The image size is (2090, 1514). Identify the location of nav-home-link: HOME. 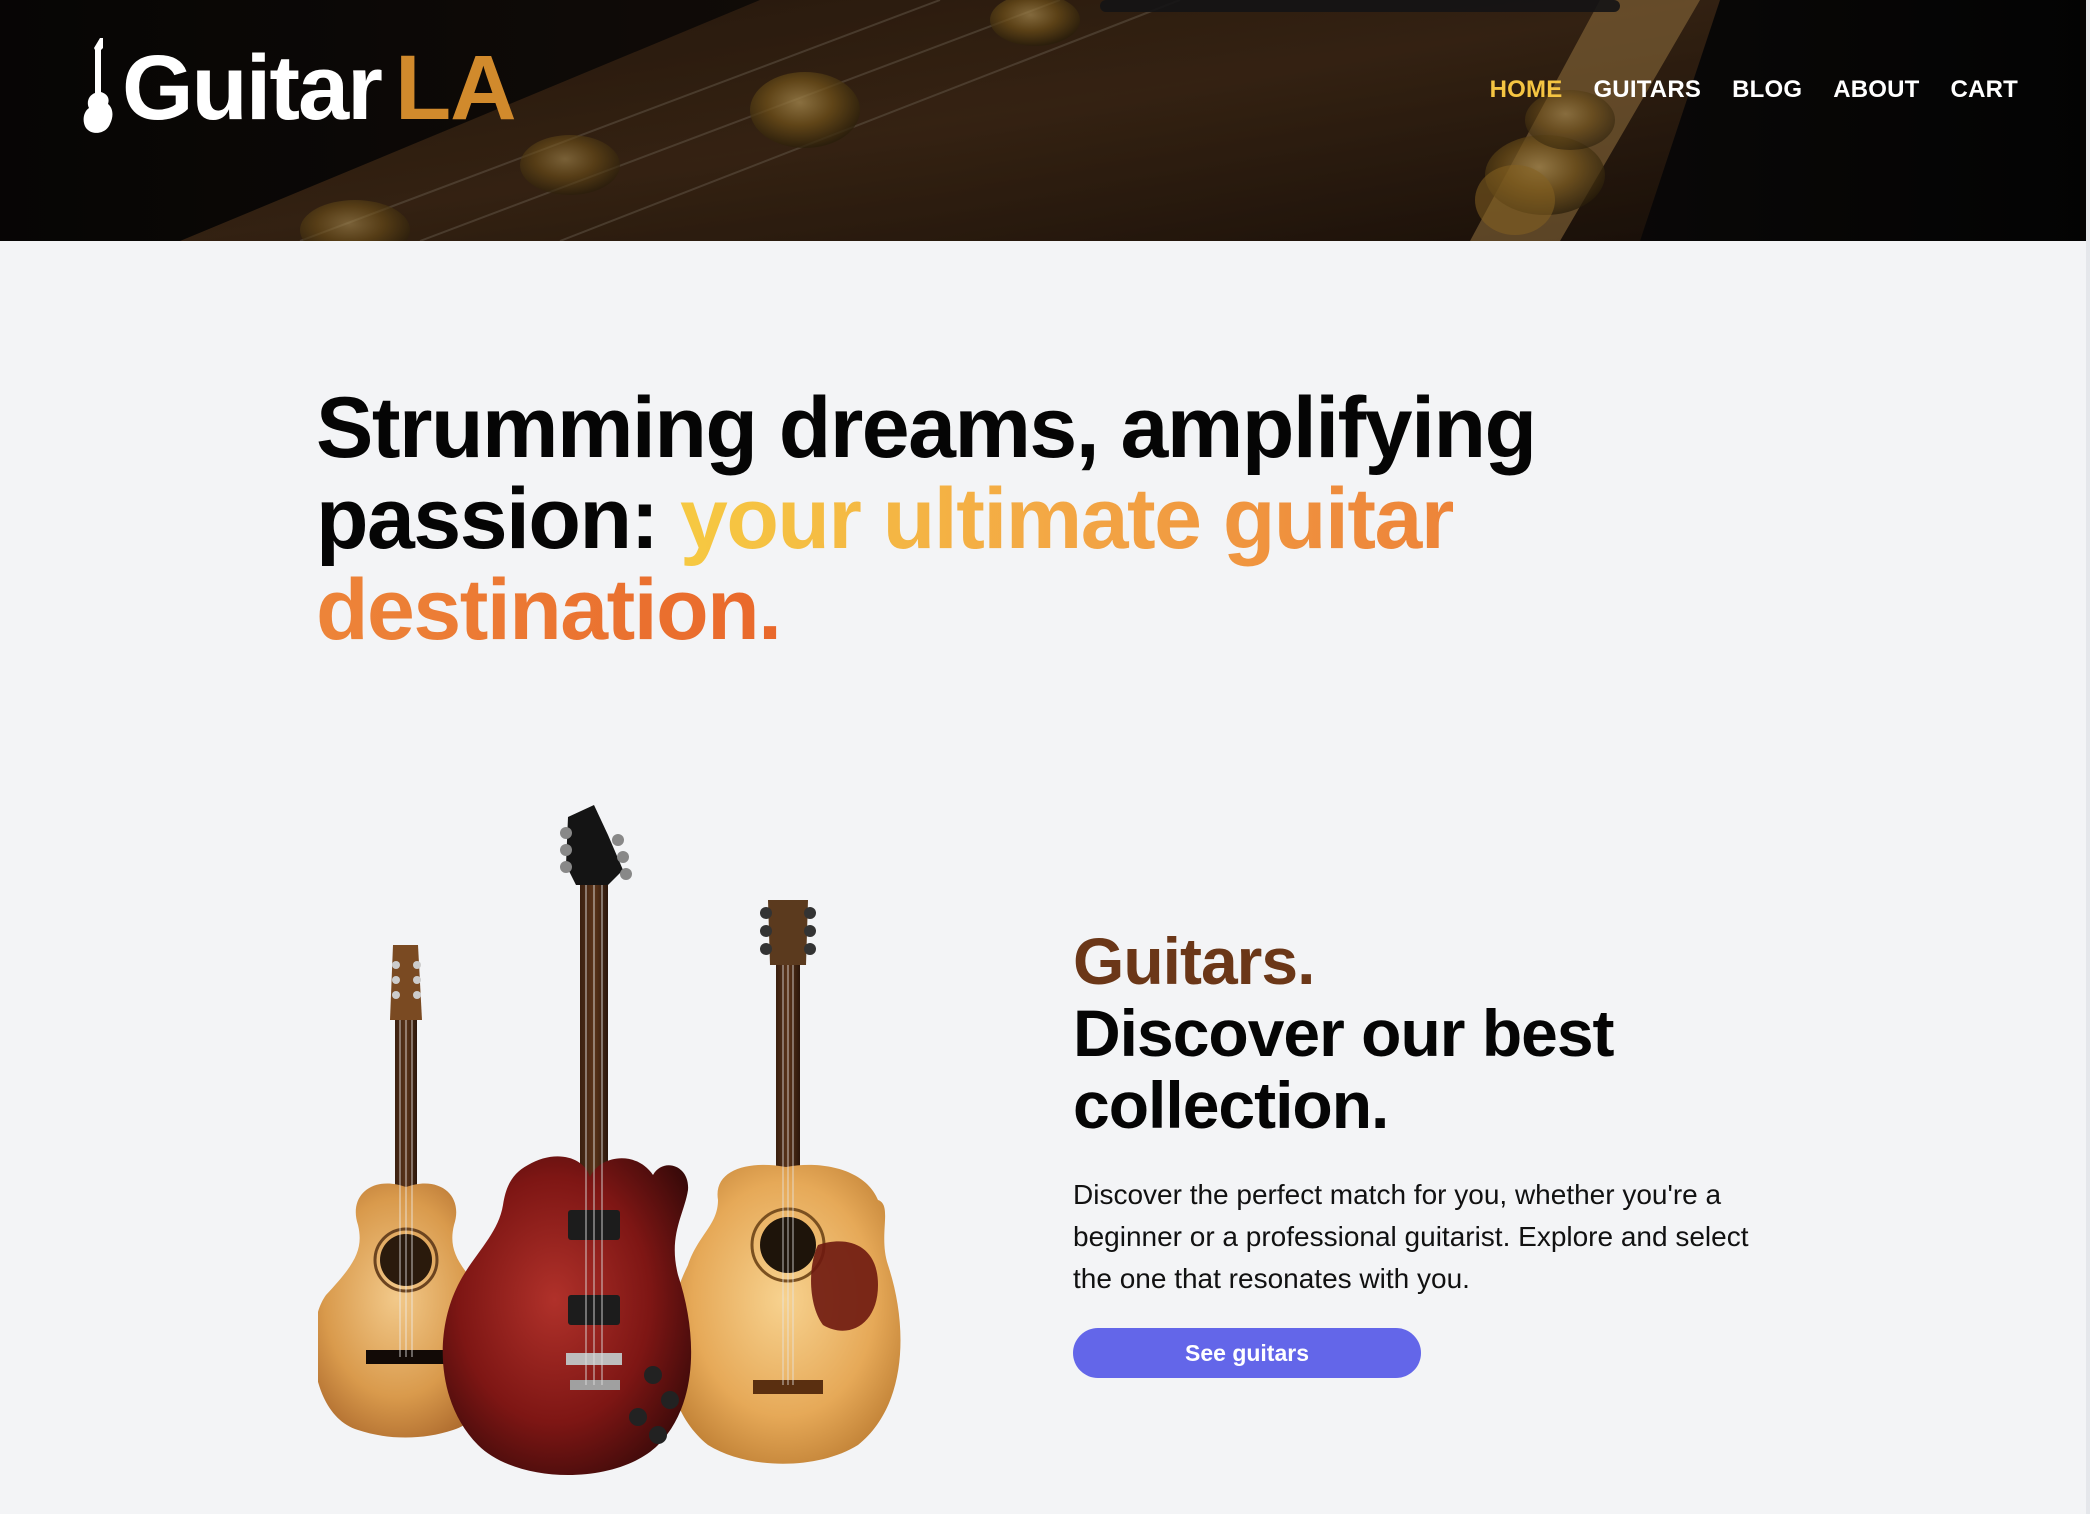
(1526, 90).